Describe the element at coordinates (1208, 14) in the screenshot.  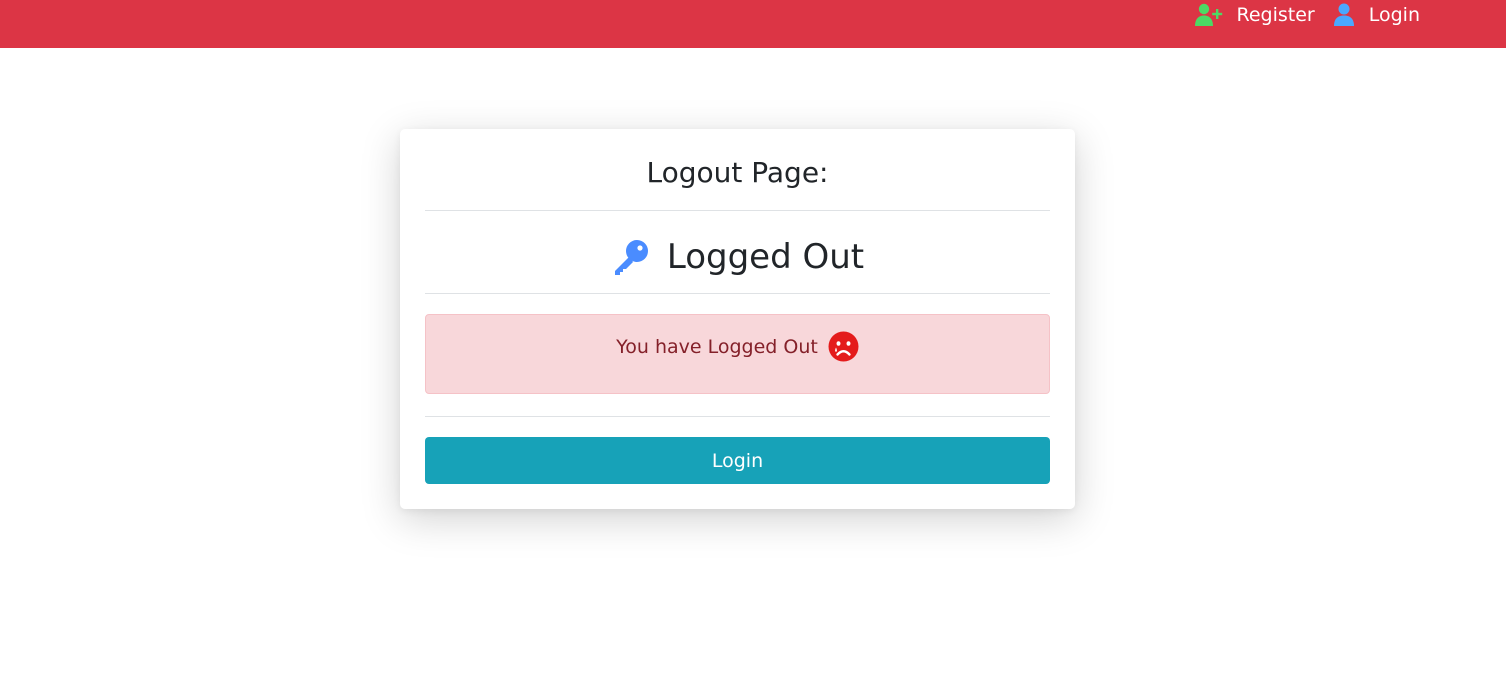
I see `user-plus-icon` at that location.